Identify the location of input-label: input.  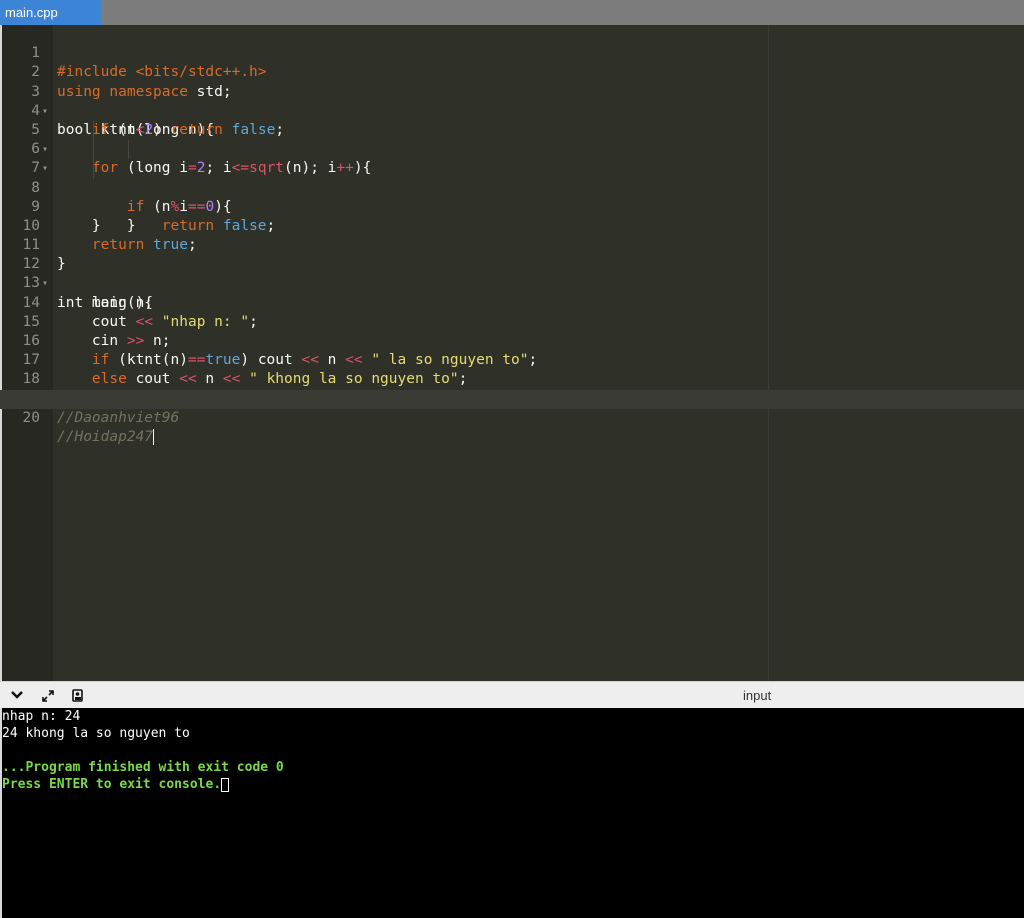
(757, 695).